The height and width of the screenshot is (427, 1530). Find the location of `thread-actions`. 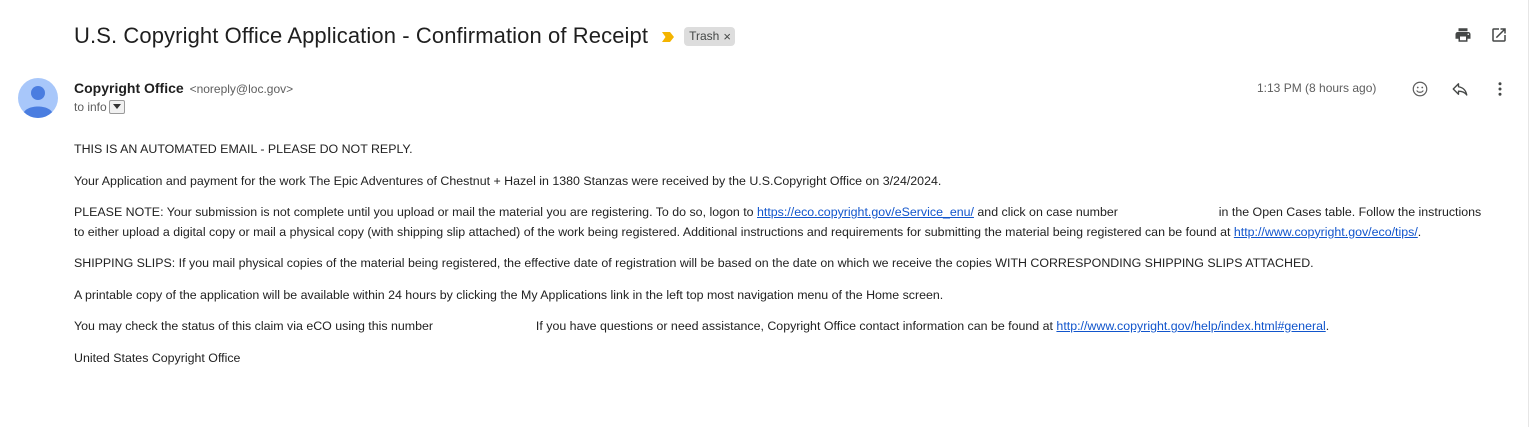

thread-actions is located at coordinates (1481, 35).